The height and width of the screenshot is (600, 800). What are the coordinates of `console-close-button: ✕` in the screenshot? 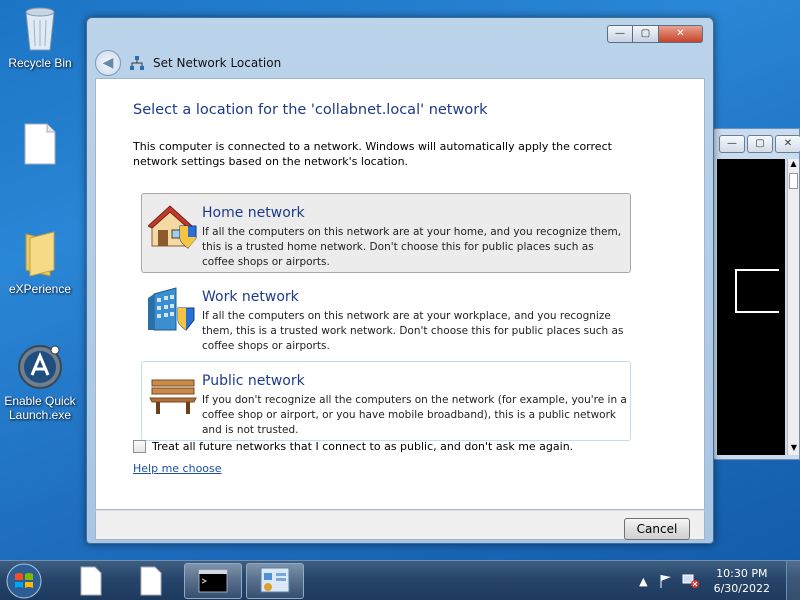 It's located at (787, 144).